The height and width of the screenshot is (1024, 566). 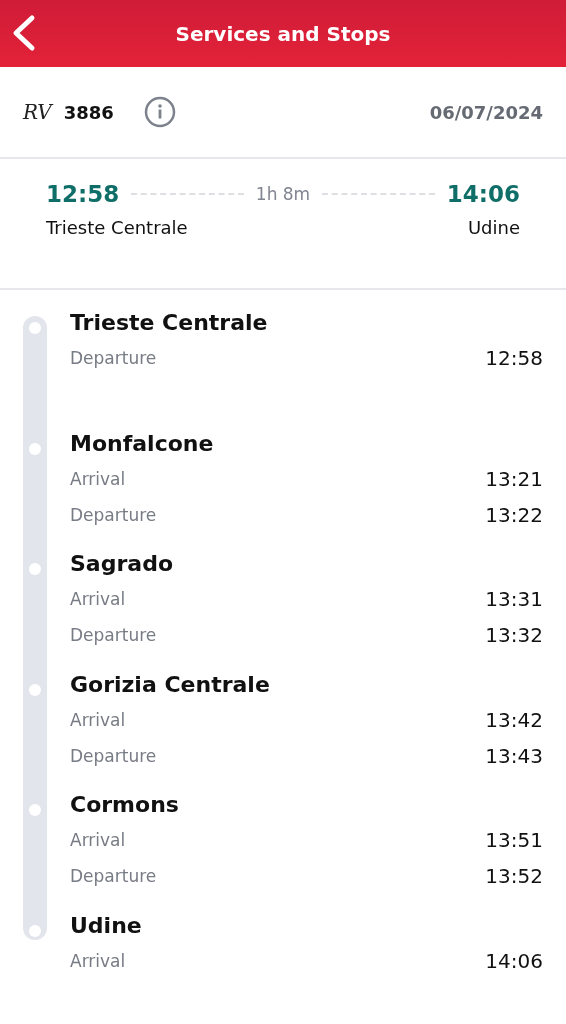 What do you see at coordinates (122, 564) in the screenshot?
I see `stop-name: Sagrado` at bounding box center [122, 564].